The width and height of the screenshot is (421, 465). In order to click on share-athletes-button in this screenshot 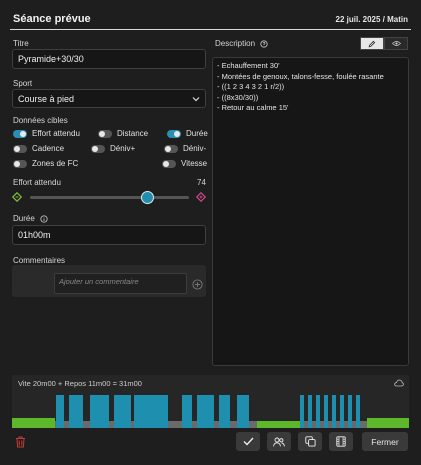, I will do `click(279, 441)`.